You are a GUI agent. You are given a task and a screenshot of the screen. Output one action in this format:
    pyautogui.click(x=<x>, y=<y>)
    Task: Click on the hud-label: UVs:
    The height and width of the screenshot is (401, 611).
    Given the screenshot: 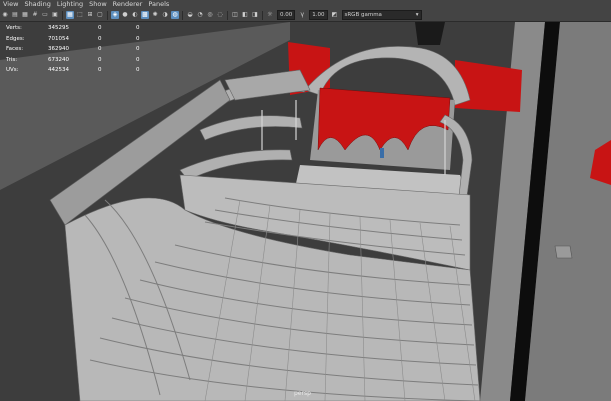 What is the action you would take?
    pyautogui.click(x=12, y=70)
    